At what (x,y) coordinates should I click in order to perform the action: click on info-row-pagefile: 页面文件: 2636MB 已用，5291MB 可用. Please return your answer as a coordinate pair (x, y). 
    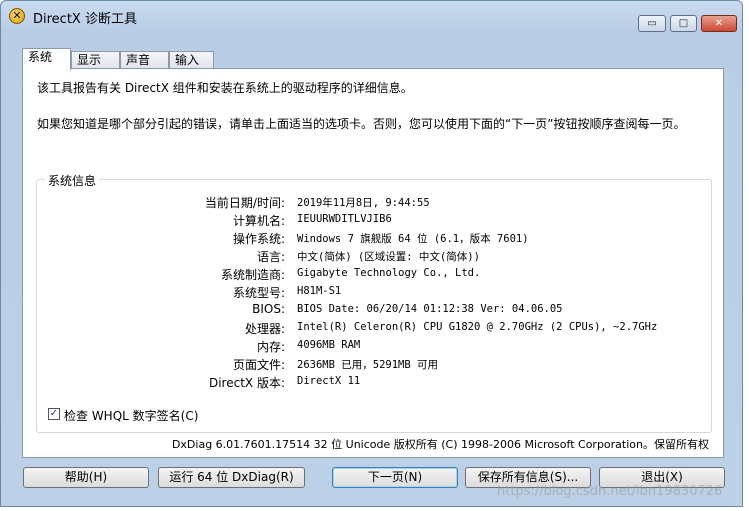
    Looking at the image, I should click on (374, 365).